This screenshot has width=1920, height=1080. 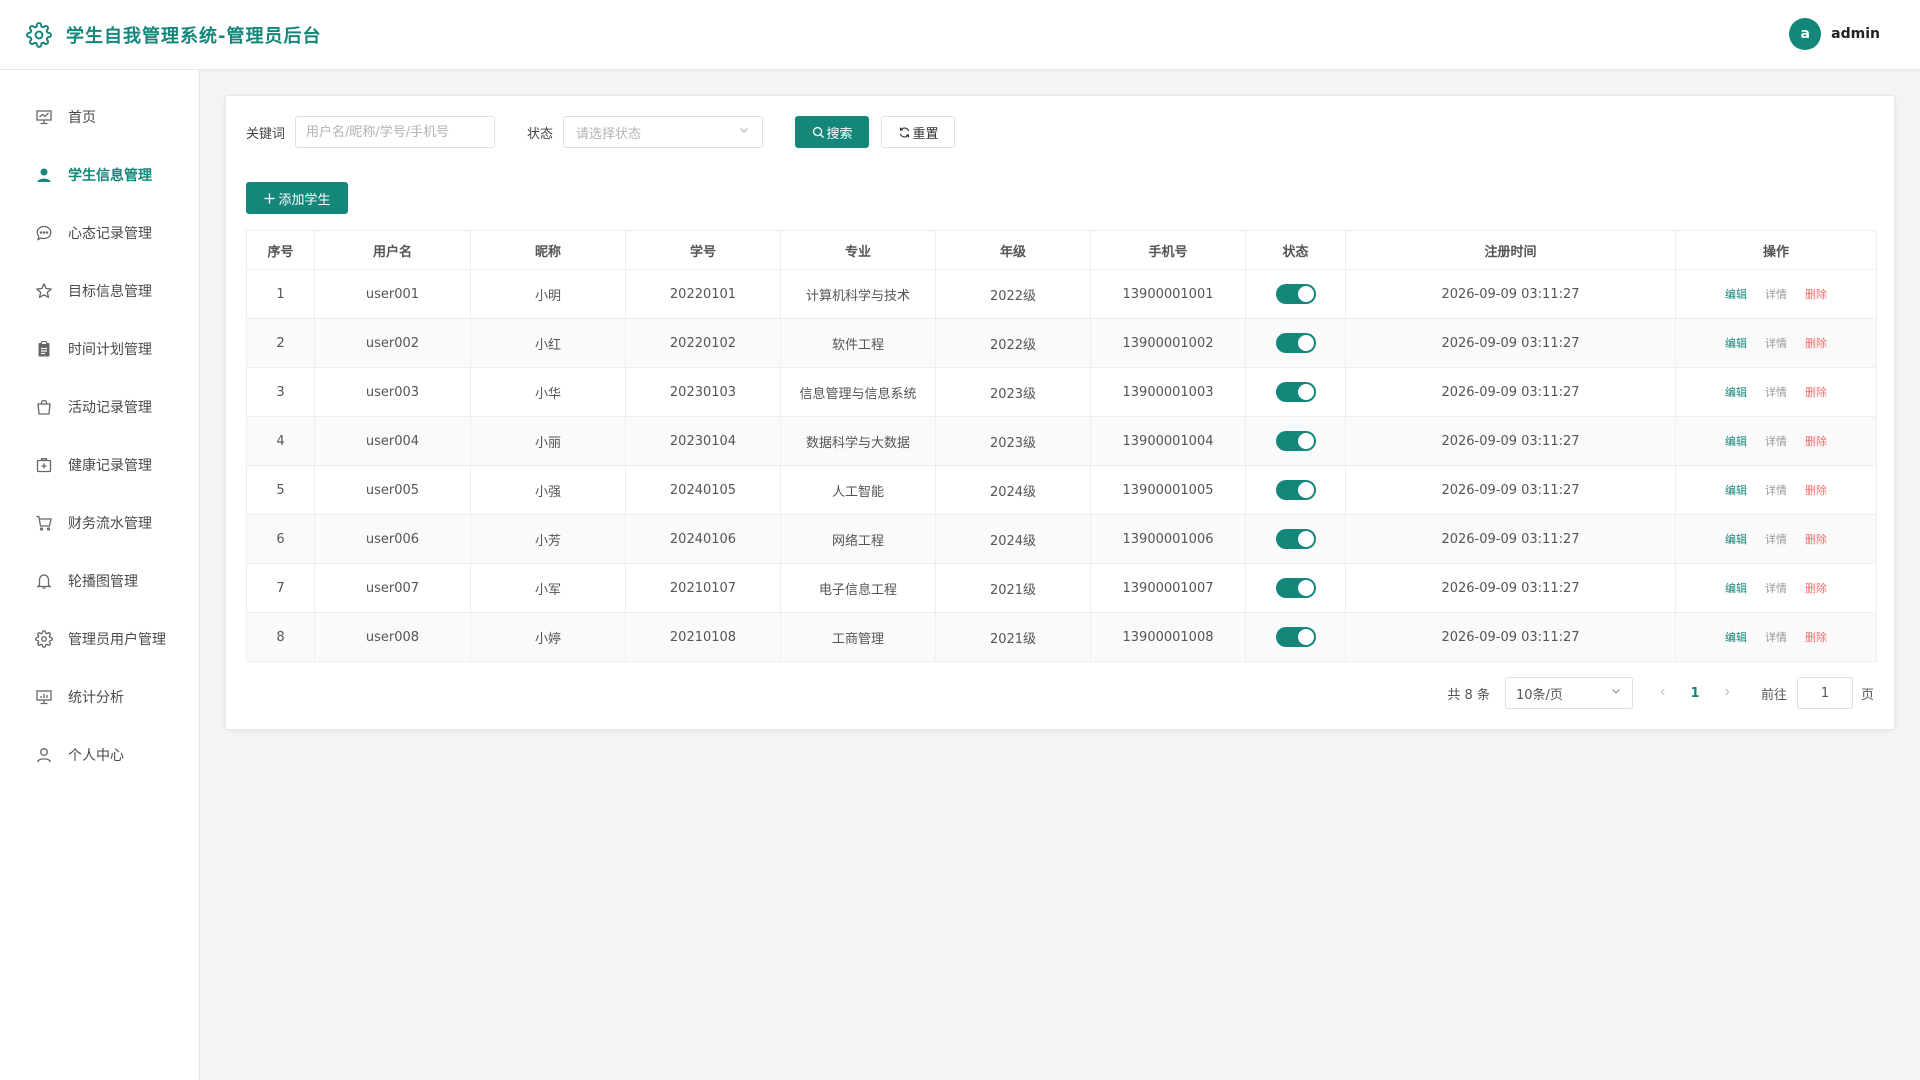 What do you see at coordinates (297, 198) in the screenshot?
I see `add-student-button: 添加学生` at bounding box center [297, 198].